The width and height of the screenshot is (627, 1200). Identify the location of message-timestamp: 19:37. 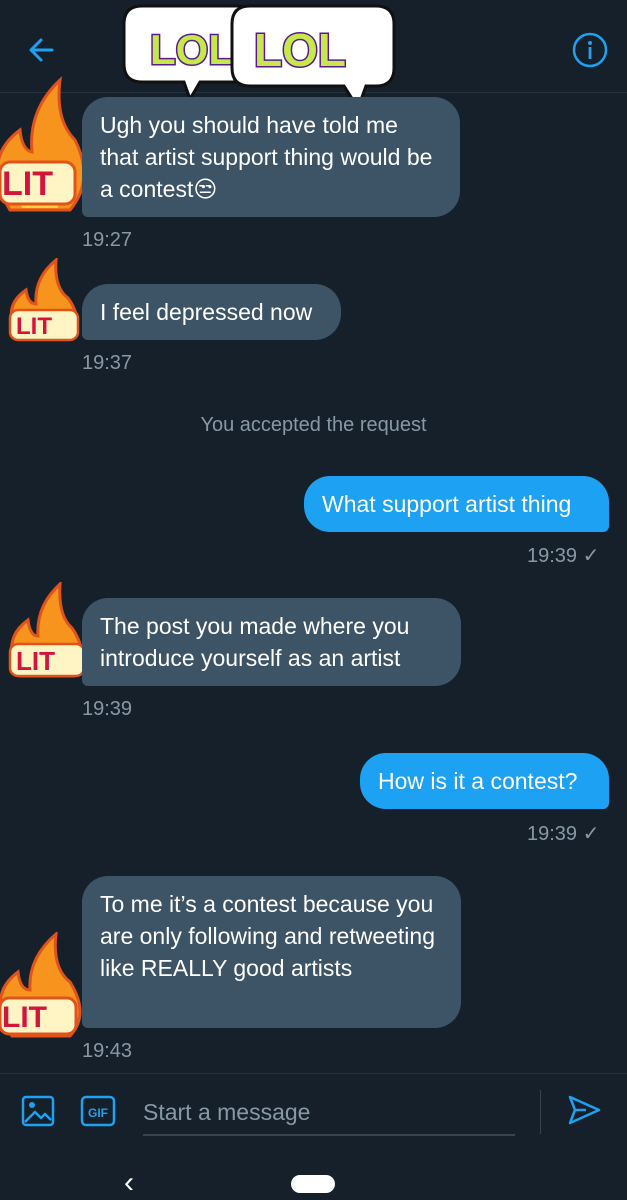
(107, 363).